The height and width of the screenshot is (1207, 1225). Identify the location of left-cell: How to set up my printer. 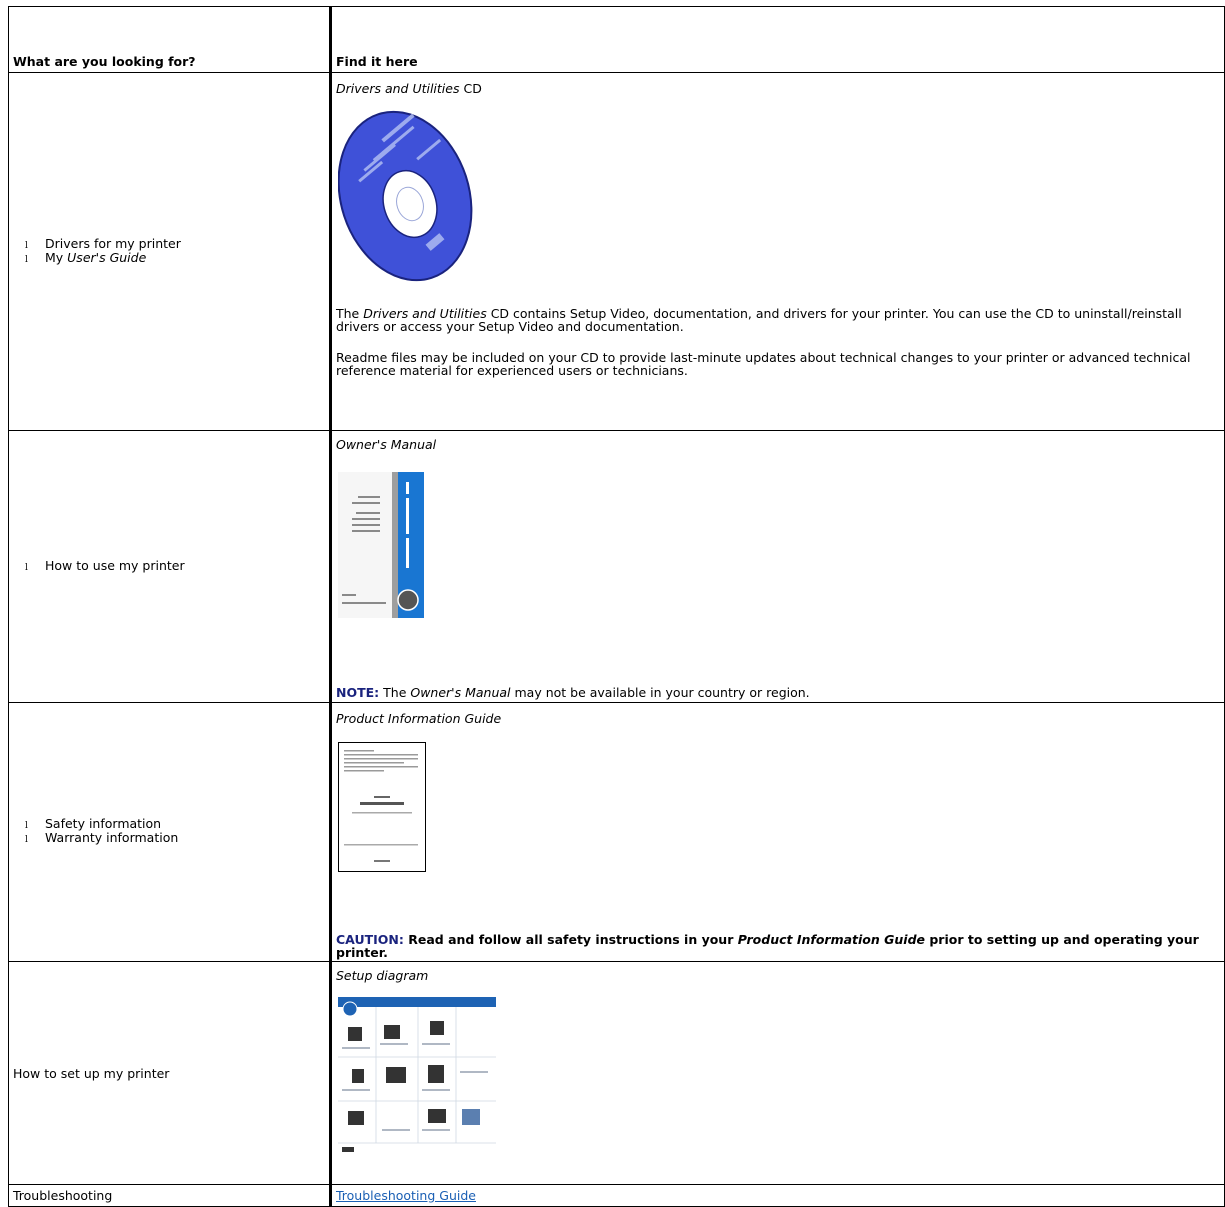
(170, 1073).